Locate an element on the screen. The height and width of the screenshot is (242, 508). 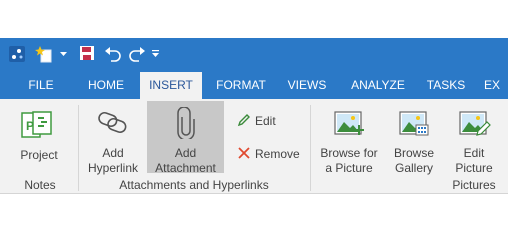
dropdown-arrow-icon is located at coordinates (64, 54).